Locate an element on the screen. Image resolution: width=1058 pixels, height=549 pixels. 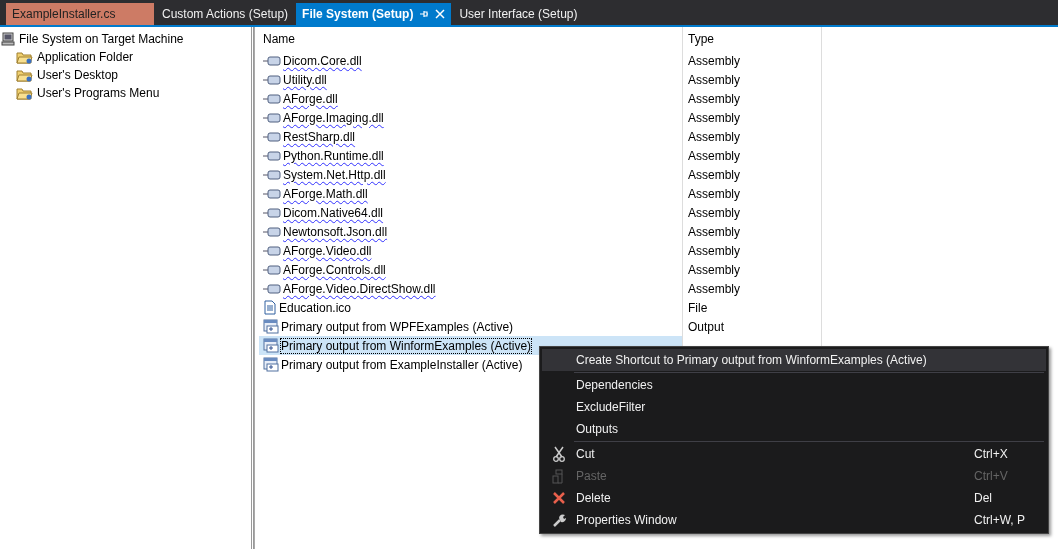
scissors-icon is located at coordinates (559, 454).